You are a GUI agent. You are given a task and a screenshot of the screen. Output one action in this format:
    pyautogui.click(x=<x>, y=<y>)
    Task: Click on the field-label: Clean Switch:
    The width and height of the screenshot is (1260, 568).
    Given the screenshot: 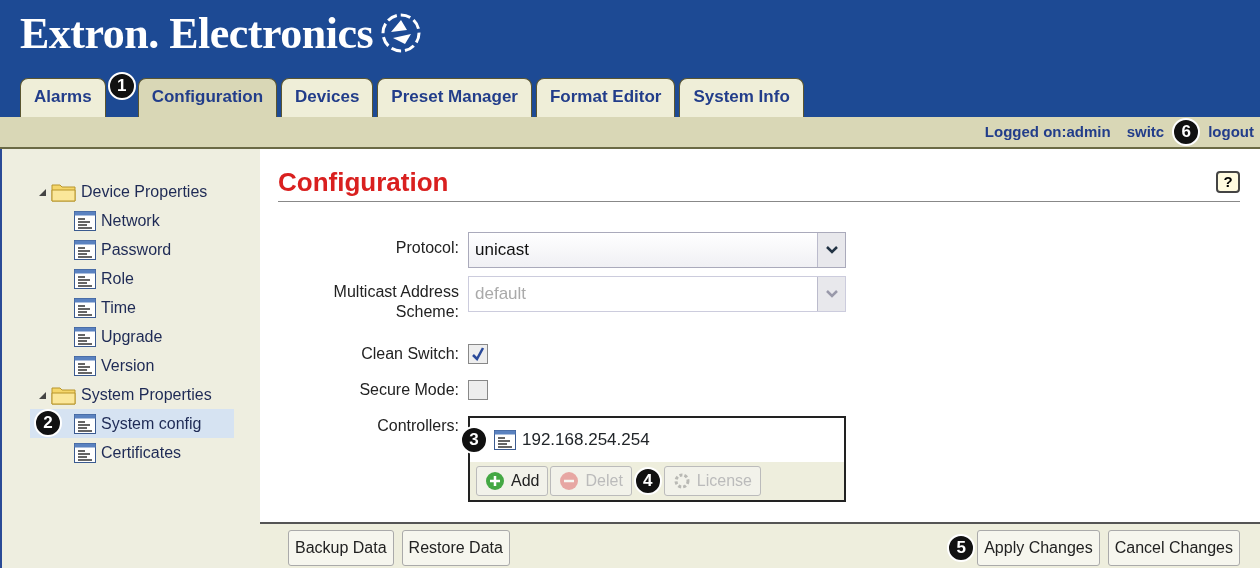 What is the action you would take?
    pyautogui.click(x=409, y=354)
    